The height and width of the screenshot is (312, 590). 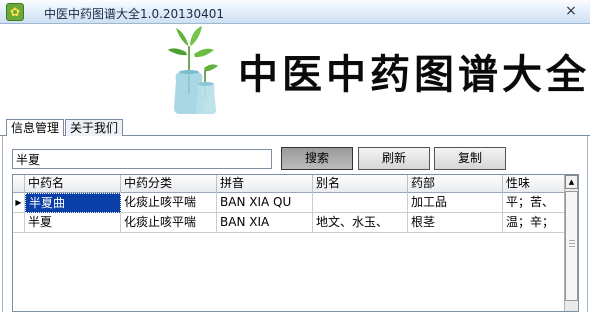 What do you see at coordinates (73, 184) in the screenshot?
I see `column-header: 中药名` at bounding box center [73, 184].